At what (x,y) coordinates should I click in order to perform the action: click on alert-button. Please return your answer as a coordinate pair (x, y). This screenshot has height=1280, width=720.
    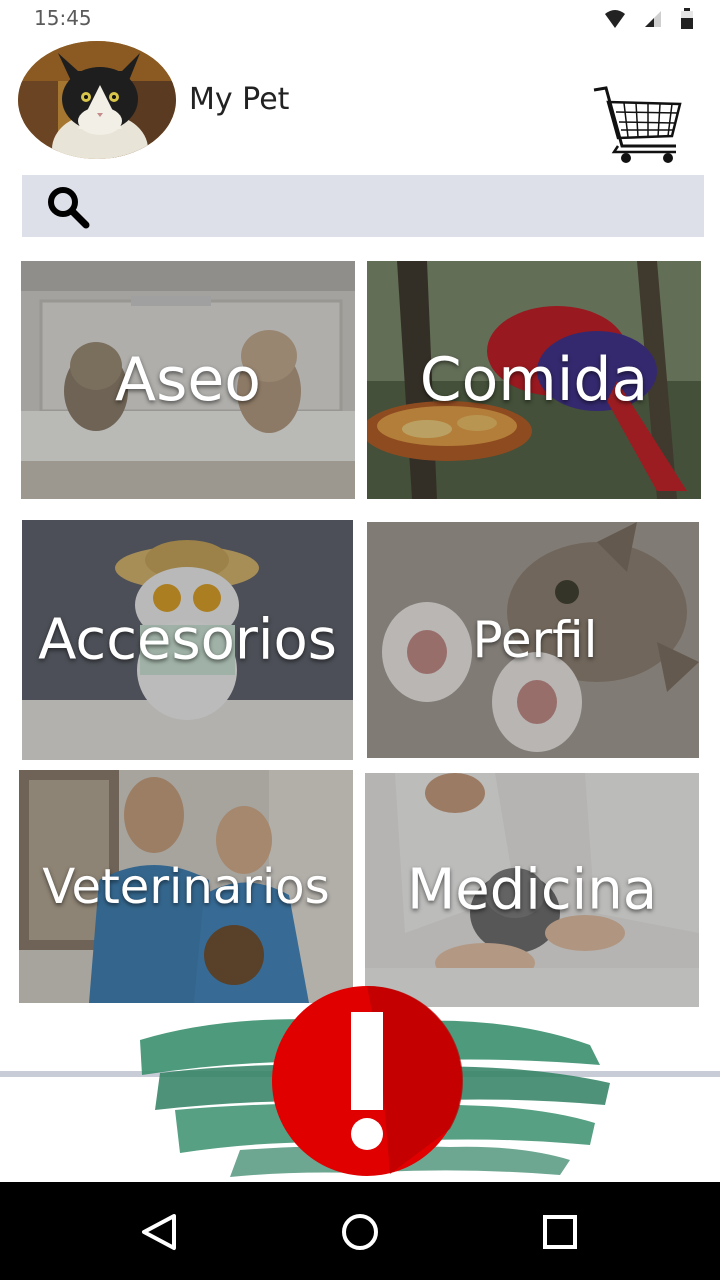
    Looking at the image, I should click on (367, 1081).